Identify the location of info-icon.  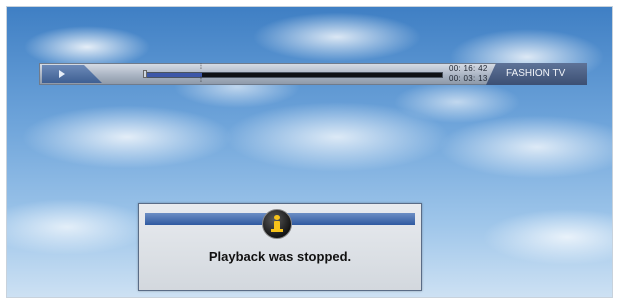
(277, 224).